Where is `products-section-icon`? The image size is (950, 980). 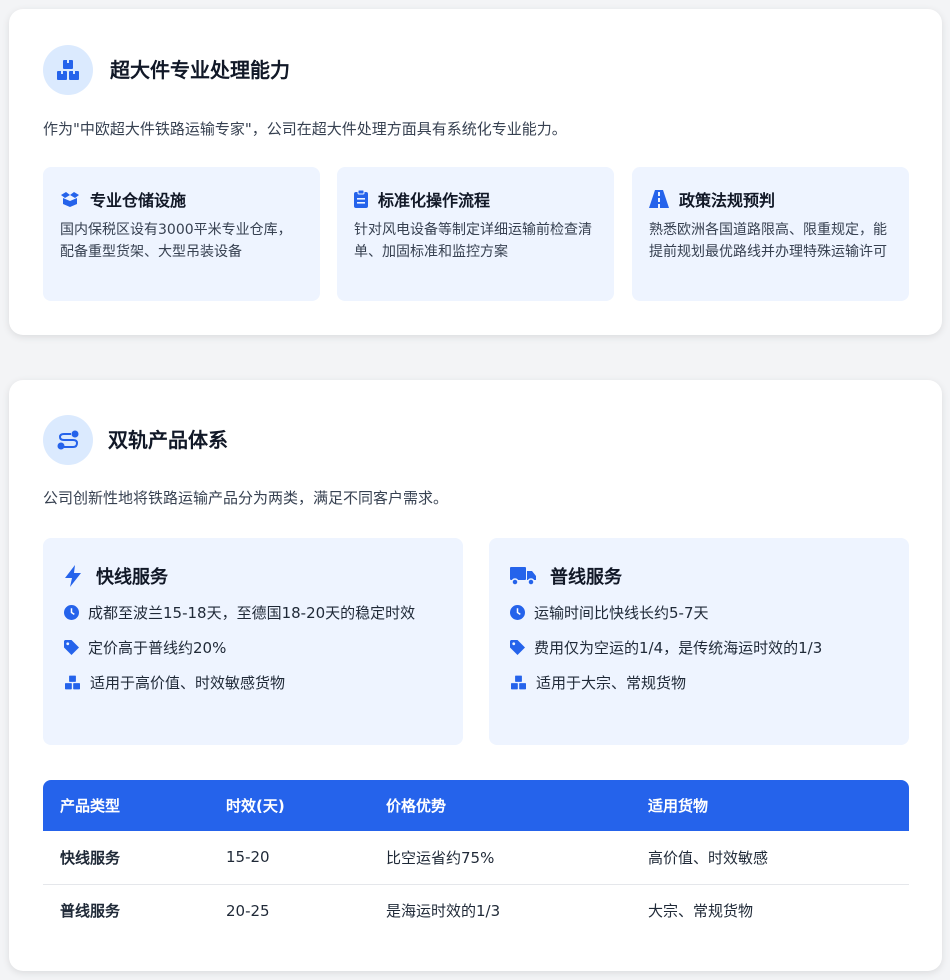 products-section-icon is located at coordinates (68, 440).